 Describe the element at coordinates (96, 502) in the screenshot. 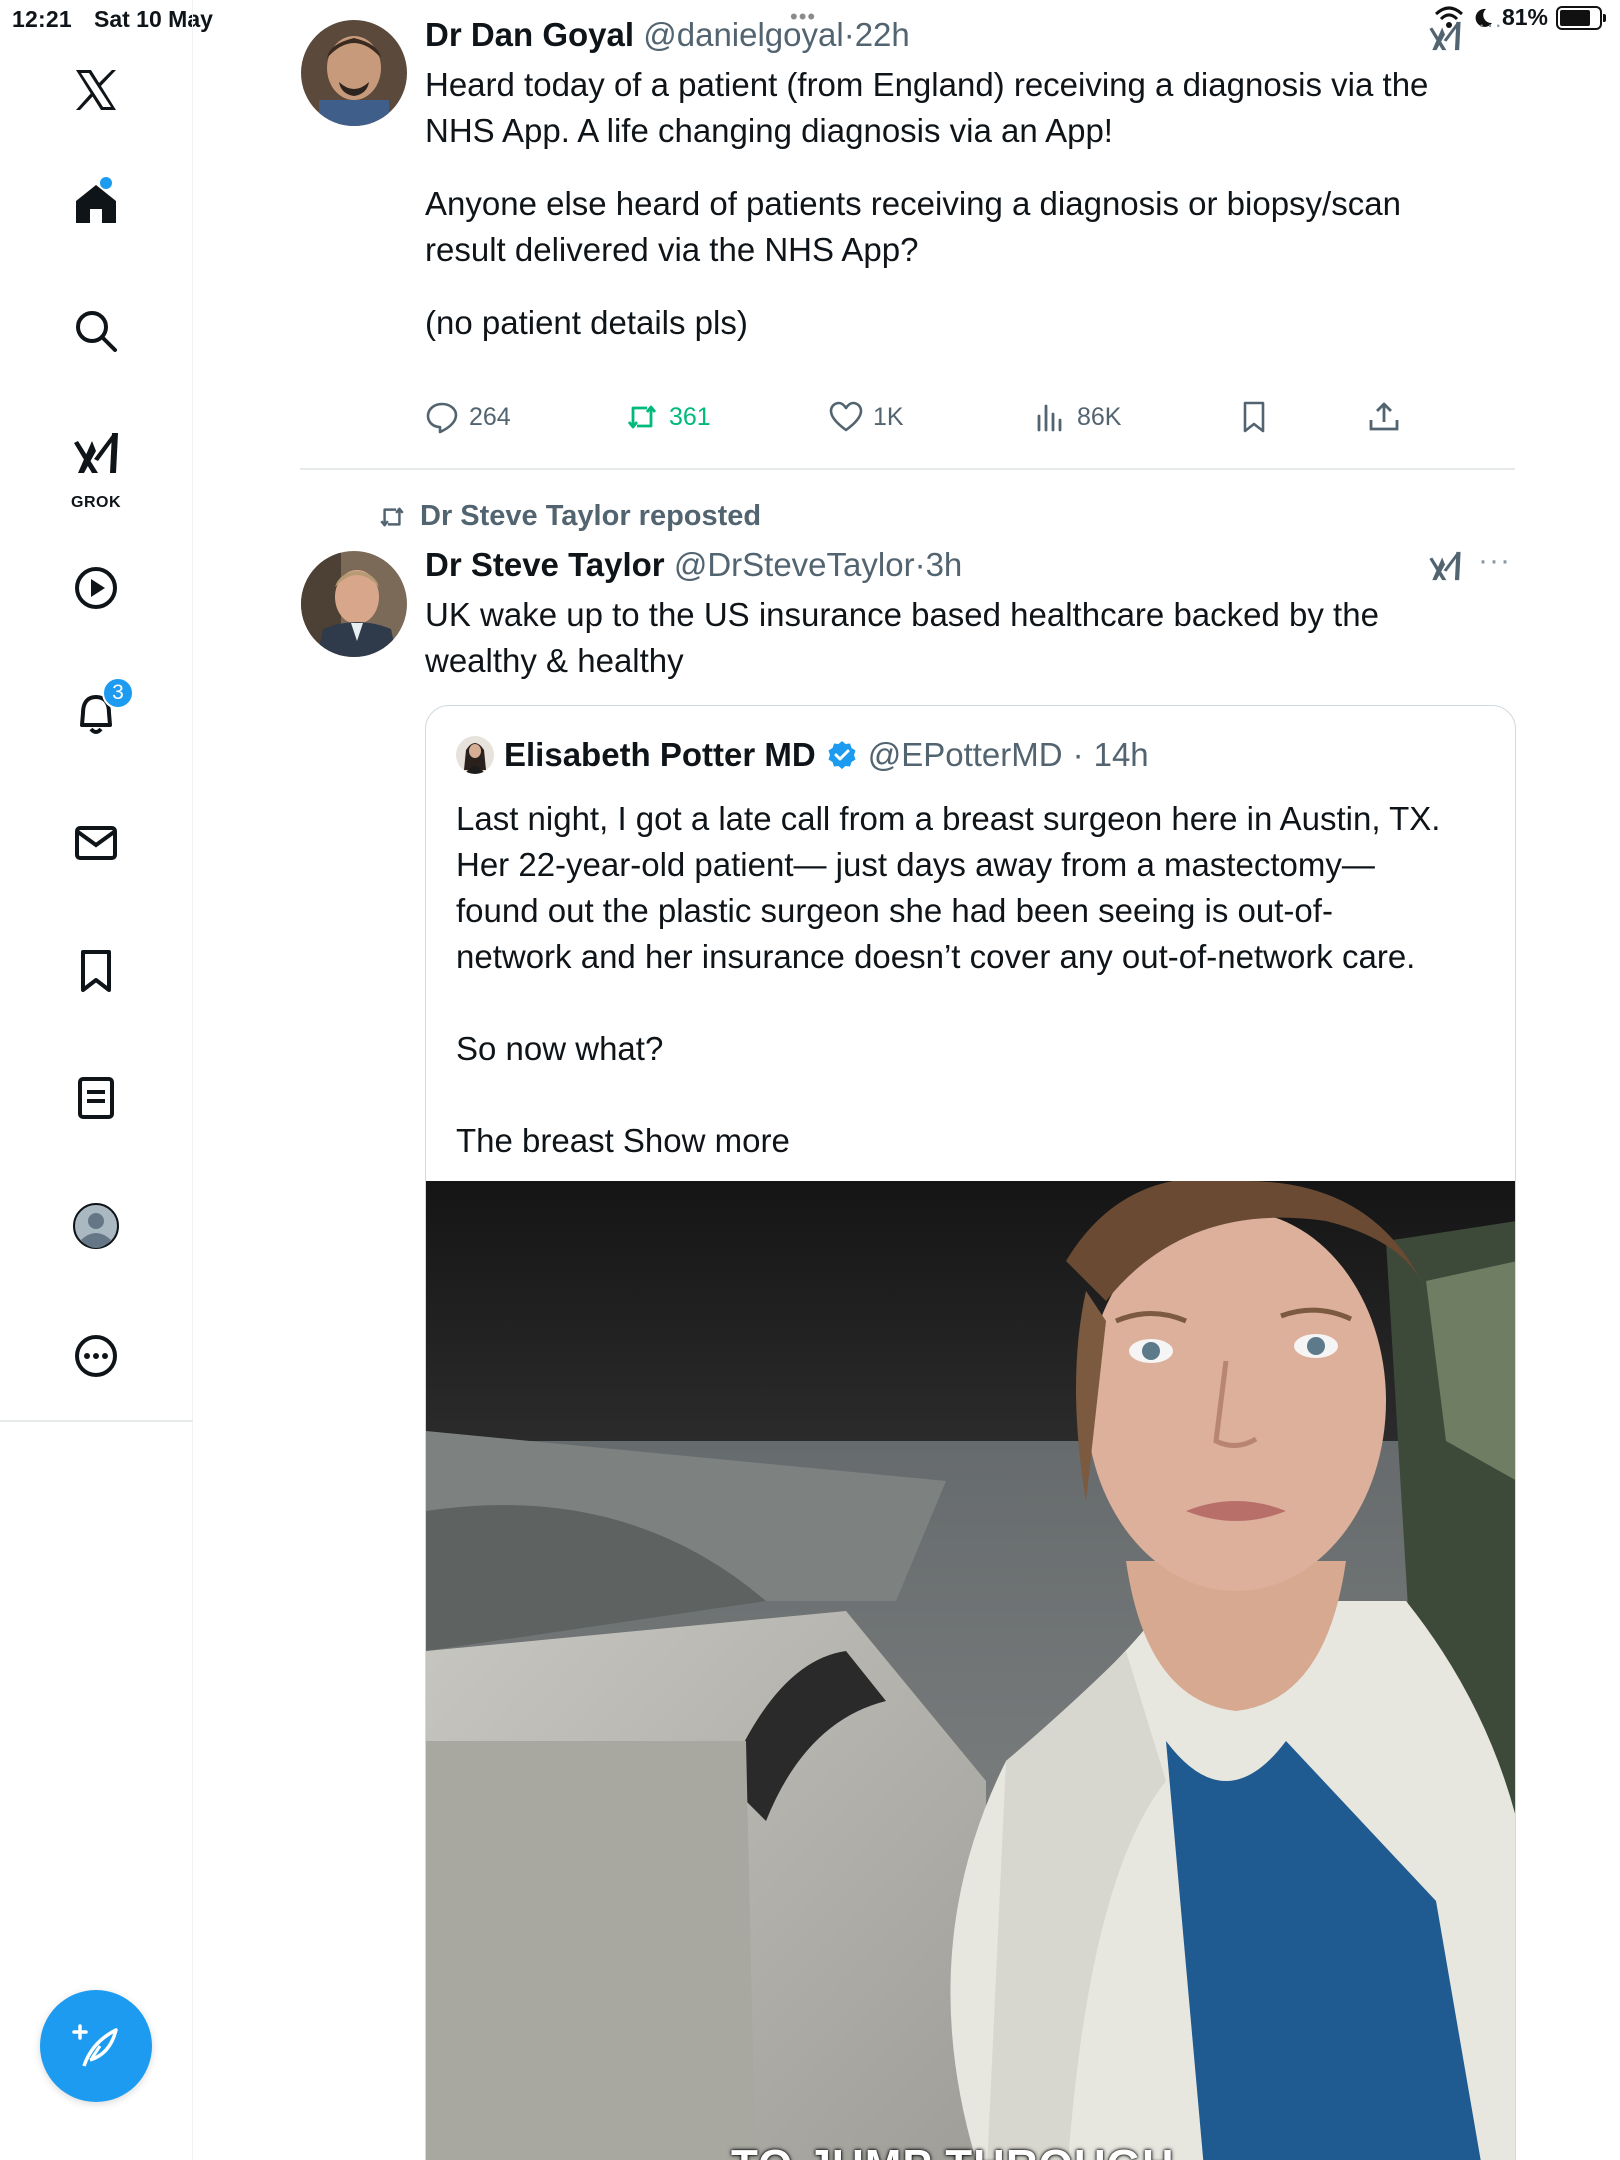

I see `grok-label: GROK` at that location.